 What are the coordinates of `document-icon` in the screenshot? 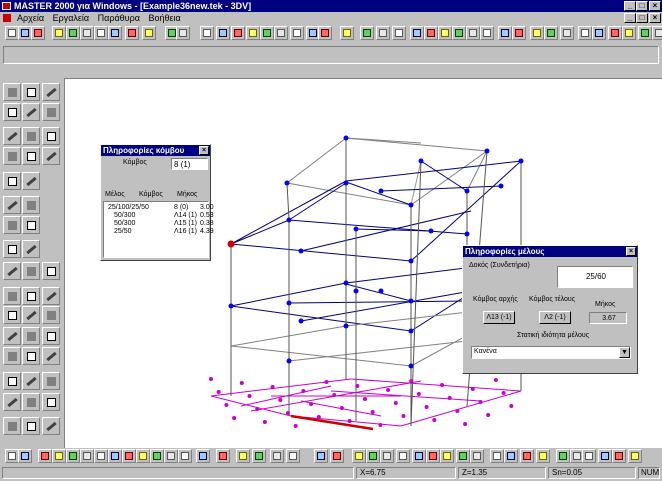 It's located at (7, 18).